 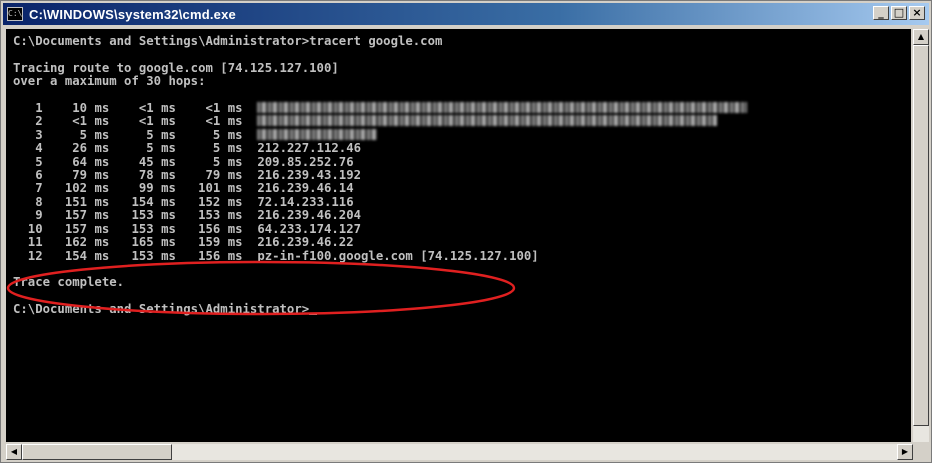 What do you see at coordinates (76, 201) in the screenshot?
I see `hop-time-1: 151 ms` at bounding box center [76, 201].